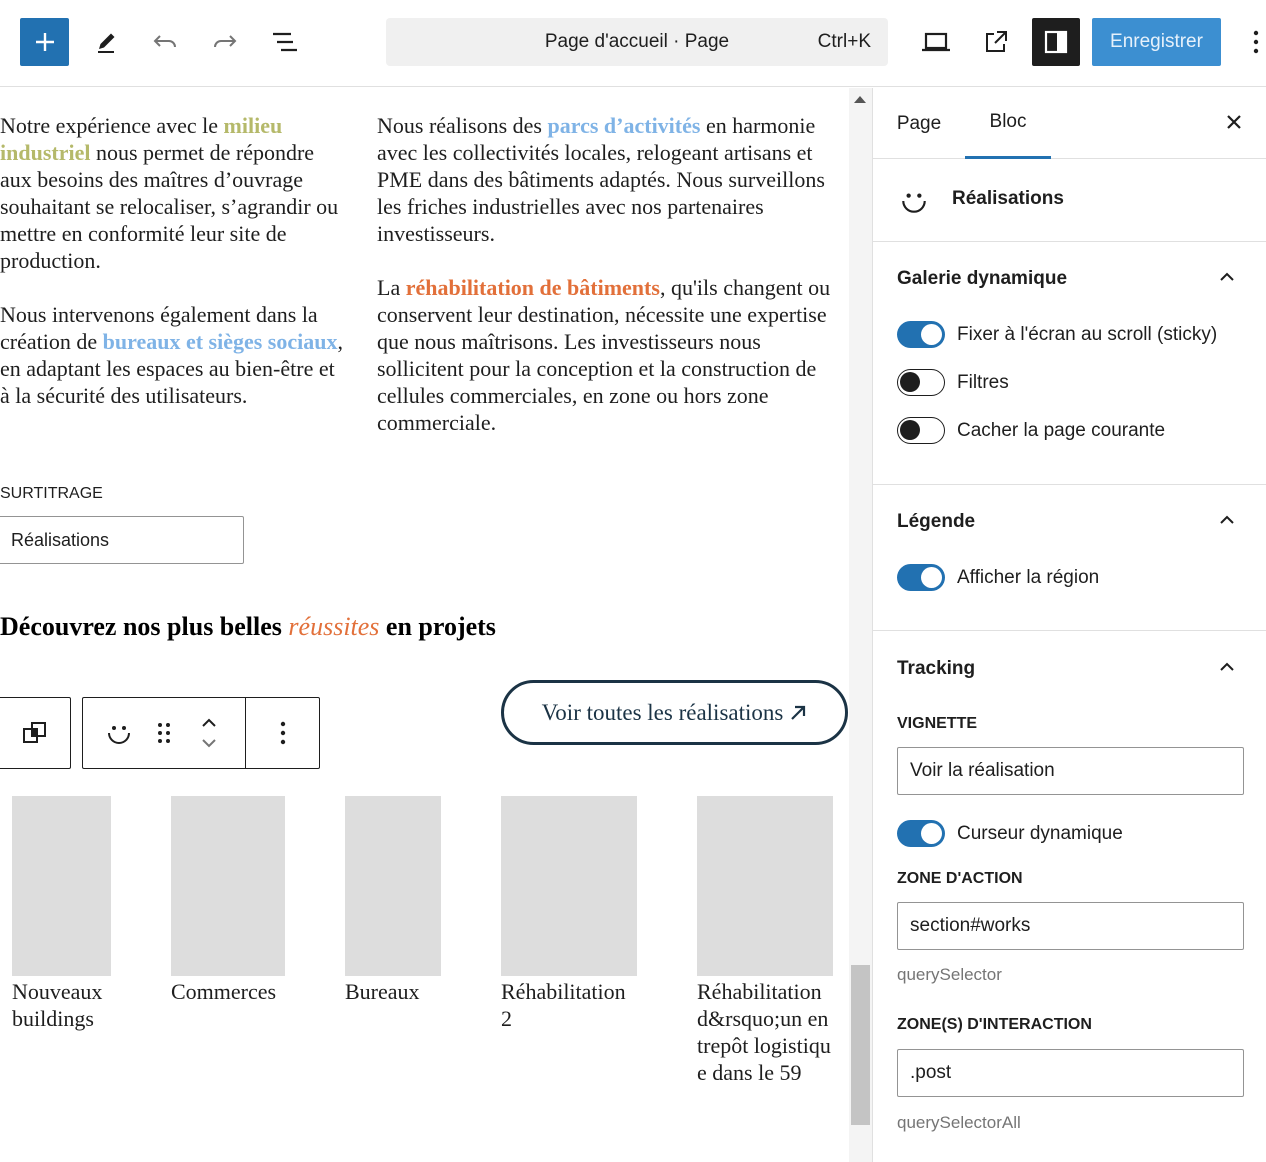 The width and height of the screenshot is (1266, 1162). I want to click on panel-title: Galerie dynamique, so click(982, 279).